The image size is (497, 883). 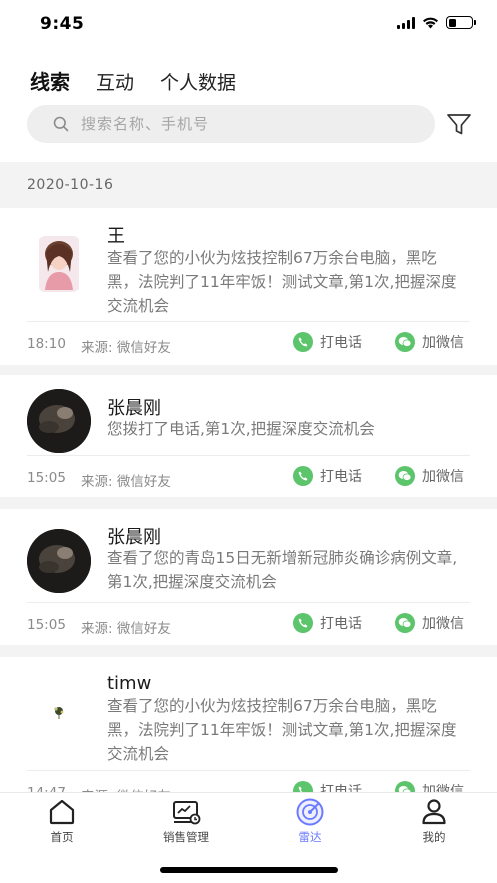 What do you see at coordinates (62, 837) in the screenshot?
I see `tabbar-label: 首页` at bounding box center [62, 837].